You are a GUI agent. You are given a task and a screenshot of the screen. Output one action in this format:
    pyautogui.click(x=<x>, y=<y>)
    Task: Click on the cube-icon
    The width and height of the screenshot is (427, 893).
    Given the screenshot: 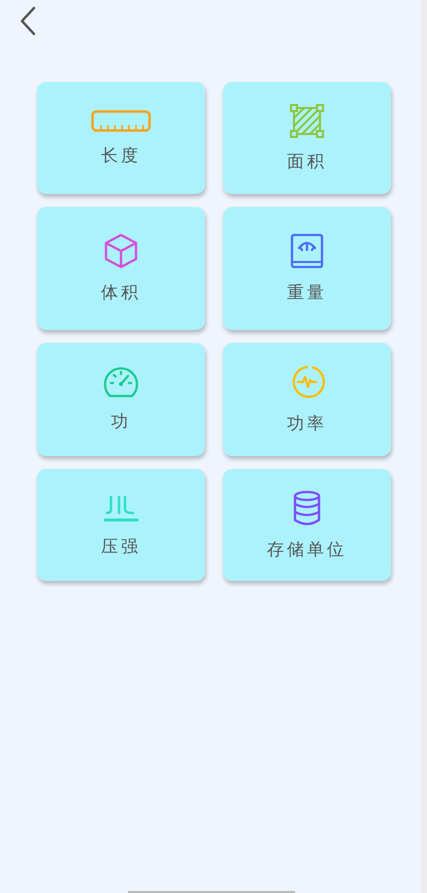 What is the action you would take?
    pyautogui.click(x=121, y=251)
    